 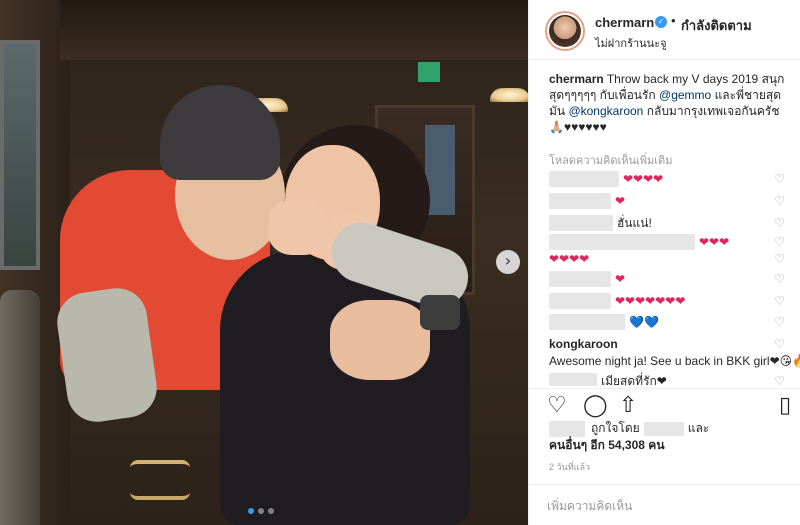 I want to click on comment-input, so click(x=665, y=506).